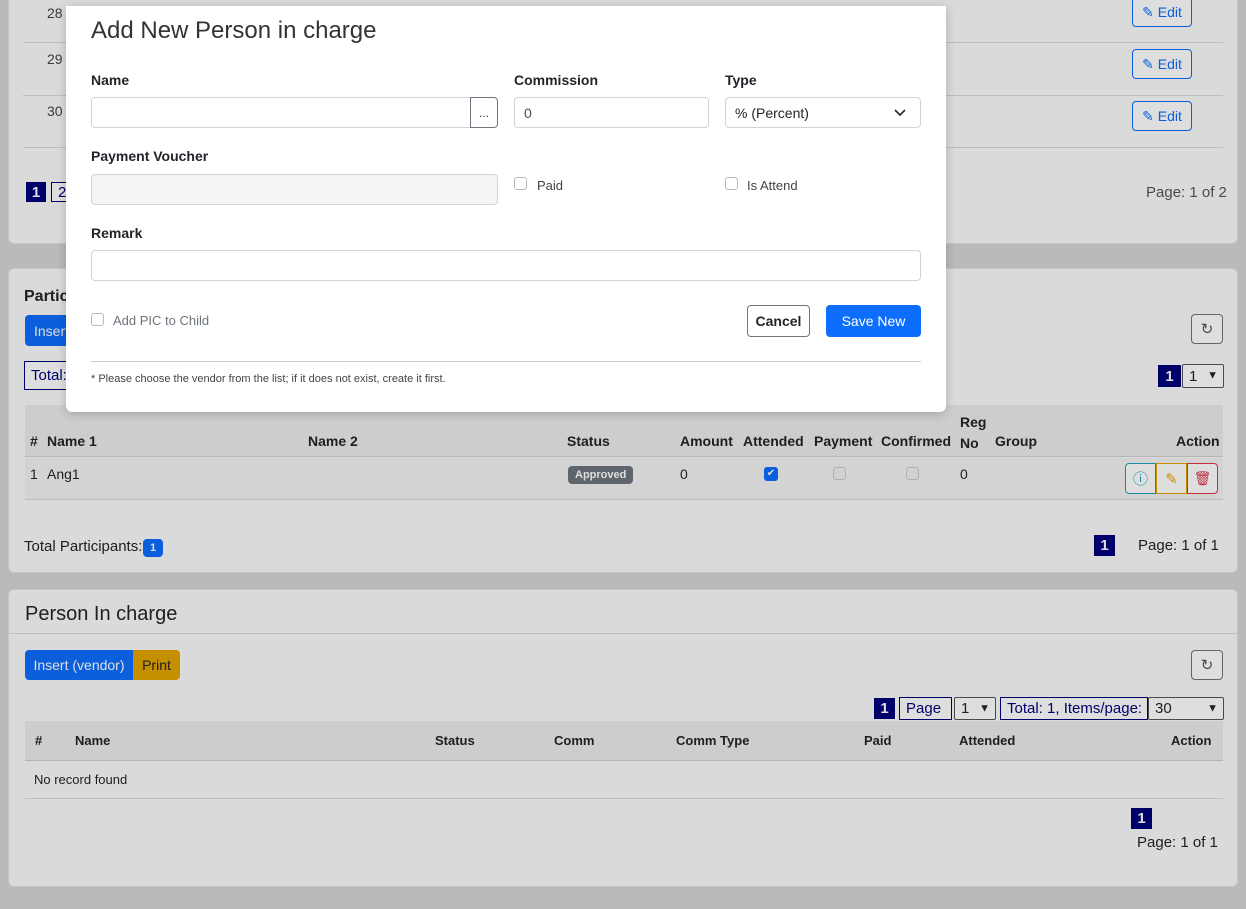  Describe the element at coordinates (117, 233) in the screenshot. I see `remark-label: Remark` at that location.